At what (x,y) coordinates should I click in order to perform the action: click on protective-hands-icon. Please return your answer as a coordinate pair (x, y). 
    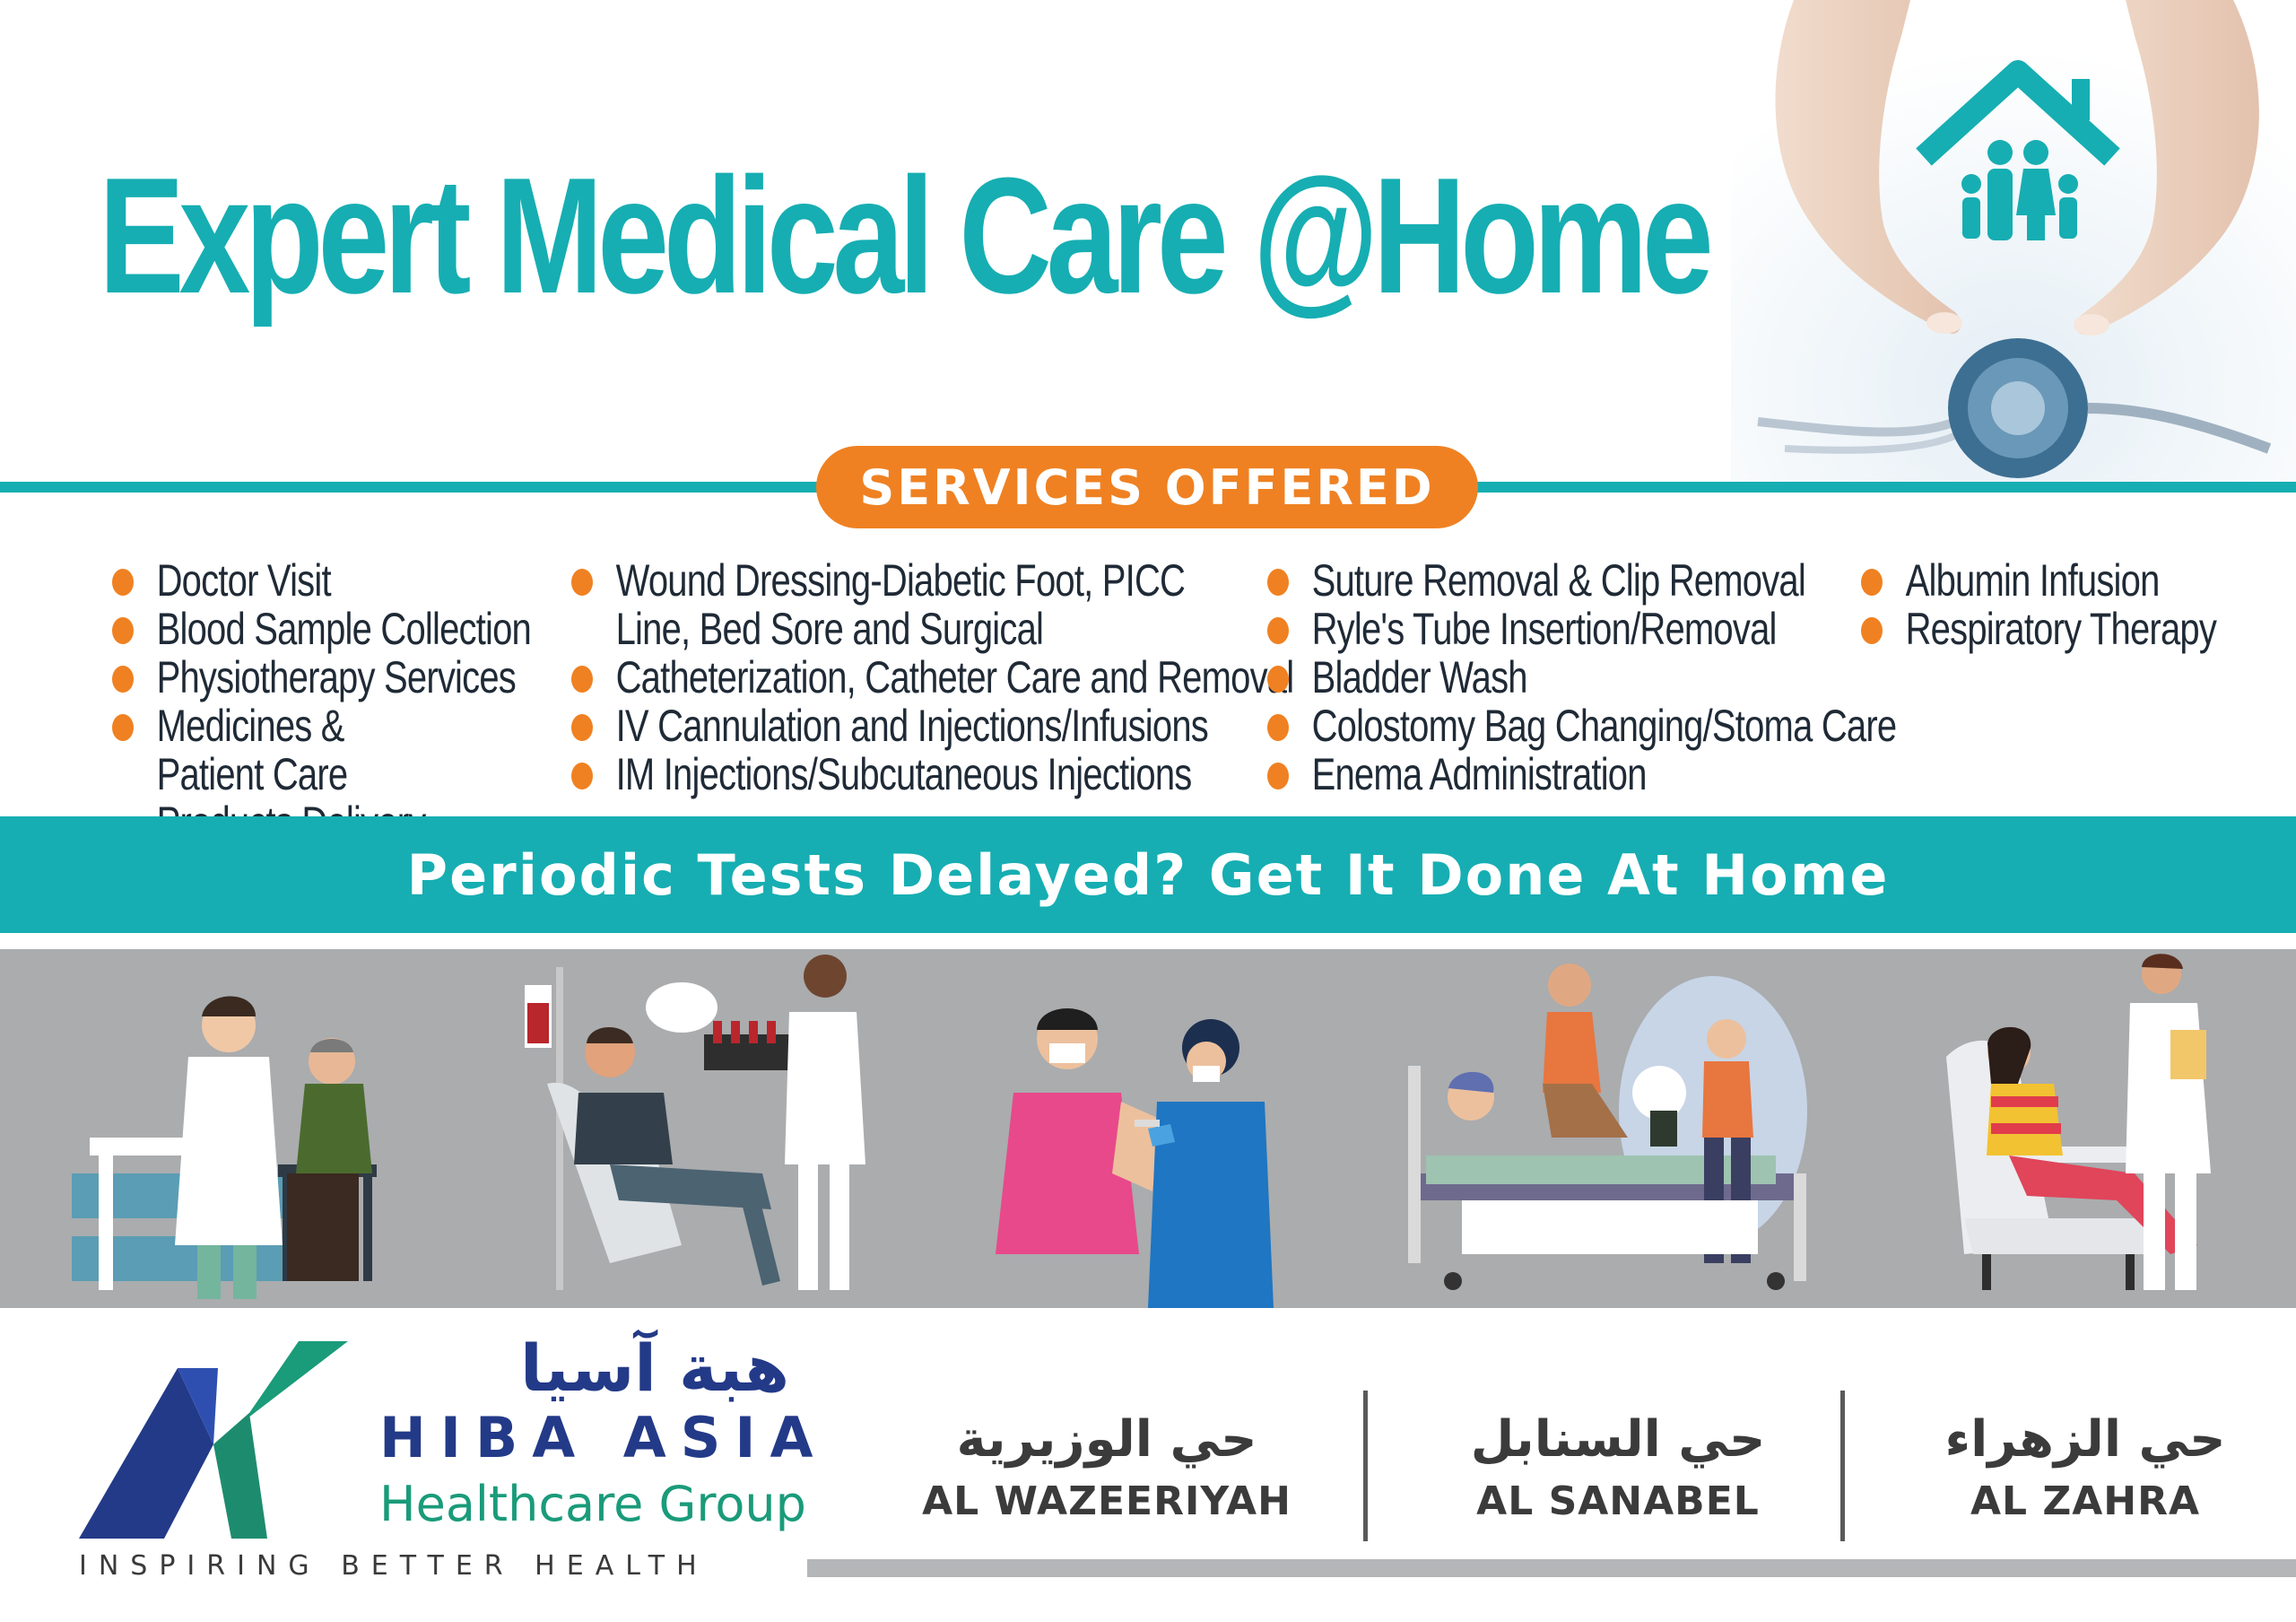
    Looking at the image, I should click on (2013, 242).